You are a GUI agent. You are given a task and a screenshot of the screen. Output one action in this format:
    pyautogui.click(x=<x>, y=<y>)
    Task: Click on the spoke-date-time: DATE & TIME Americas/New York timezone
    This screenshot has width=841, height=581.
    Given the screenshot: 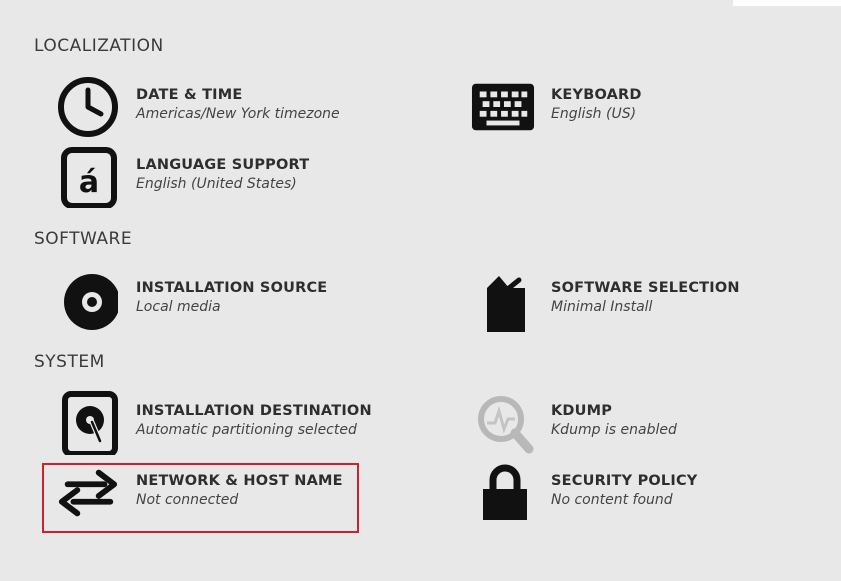 What is the action you would take?
    pyautogui.click(x=198, y=107)
    